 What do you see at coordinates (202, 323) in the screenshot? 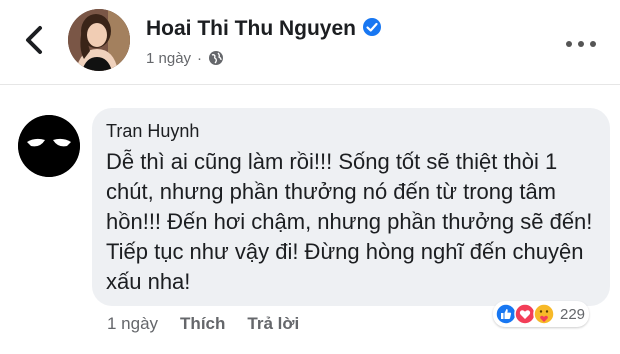
I see `like-button: Thích` at bounding box center [202, 323].